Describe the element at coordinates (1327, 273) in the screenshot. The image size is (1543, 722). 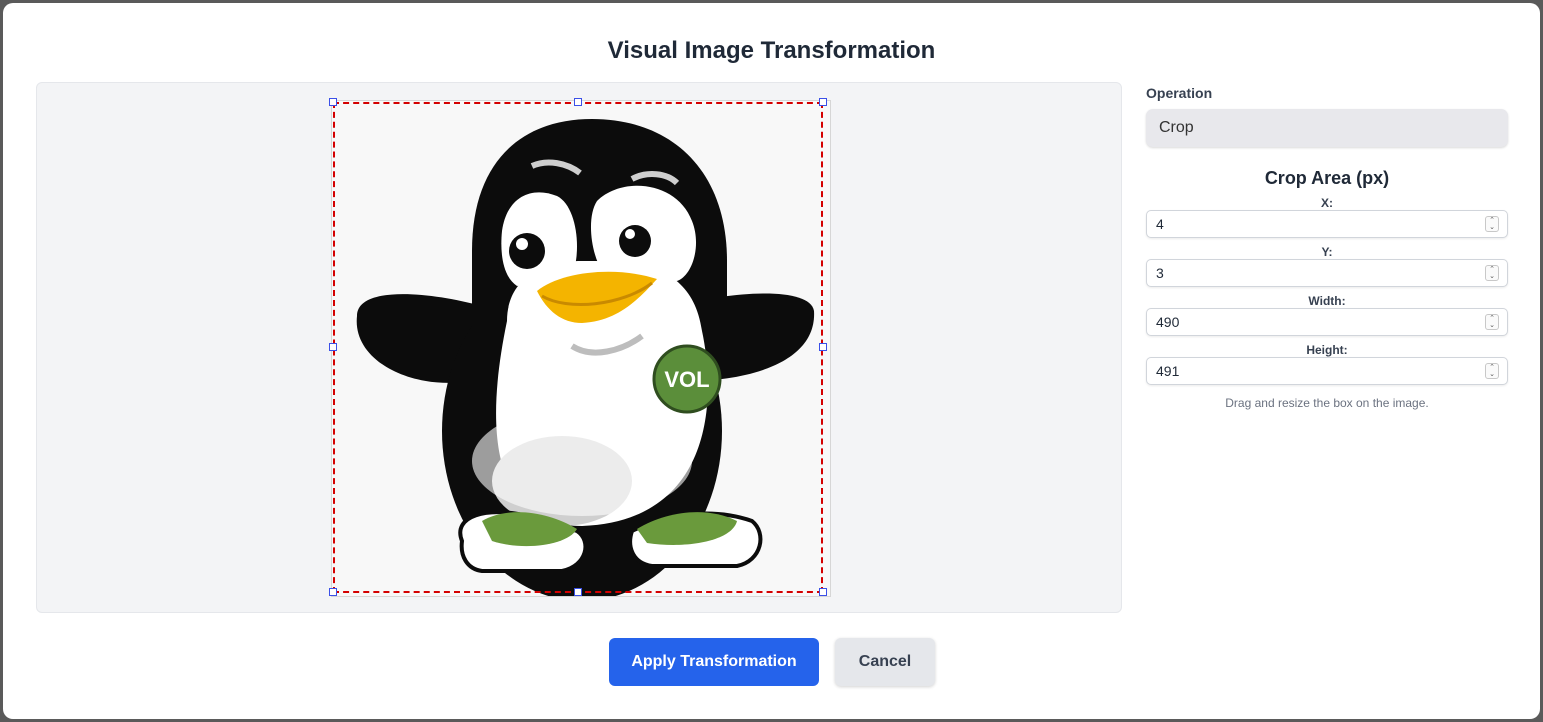
I see `y-input: 3 ⌃ ⌄` at that location.